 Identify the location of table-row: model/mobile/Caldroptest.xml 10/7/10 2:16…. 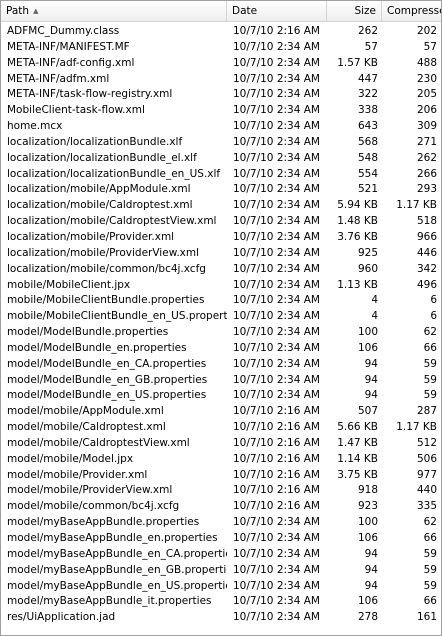
(221, 428).